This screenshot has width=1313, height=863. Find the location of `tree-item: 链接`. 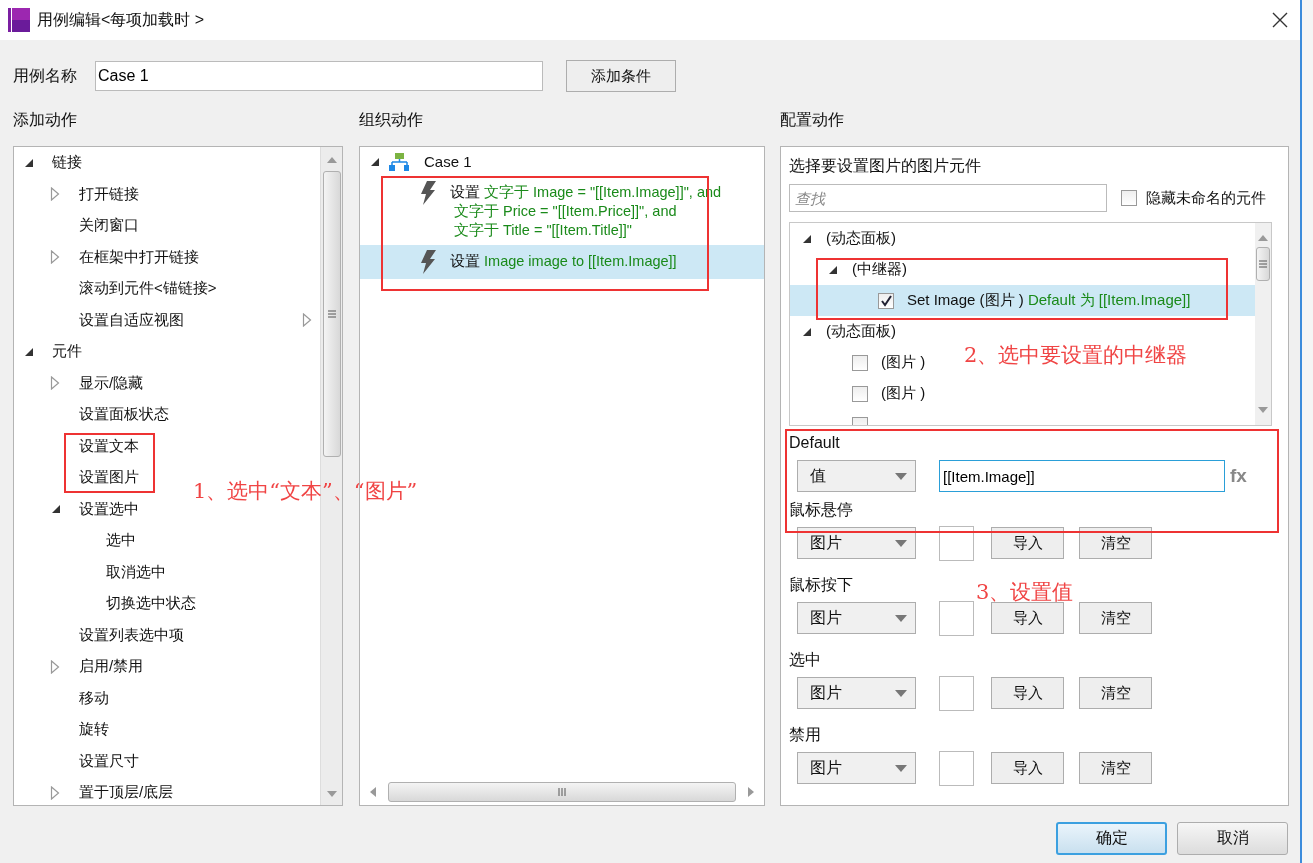

tree-item: 链接 is located at coordinates (67, 163).